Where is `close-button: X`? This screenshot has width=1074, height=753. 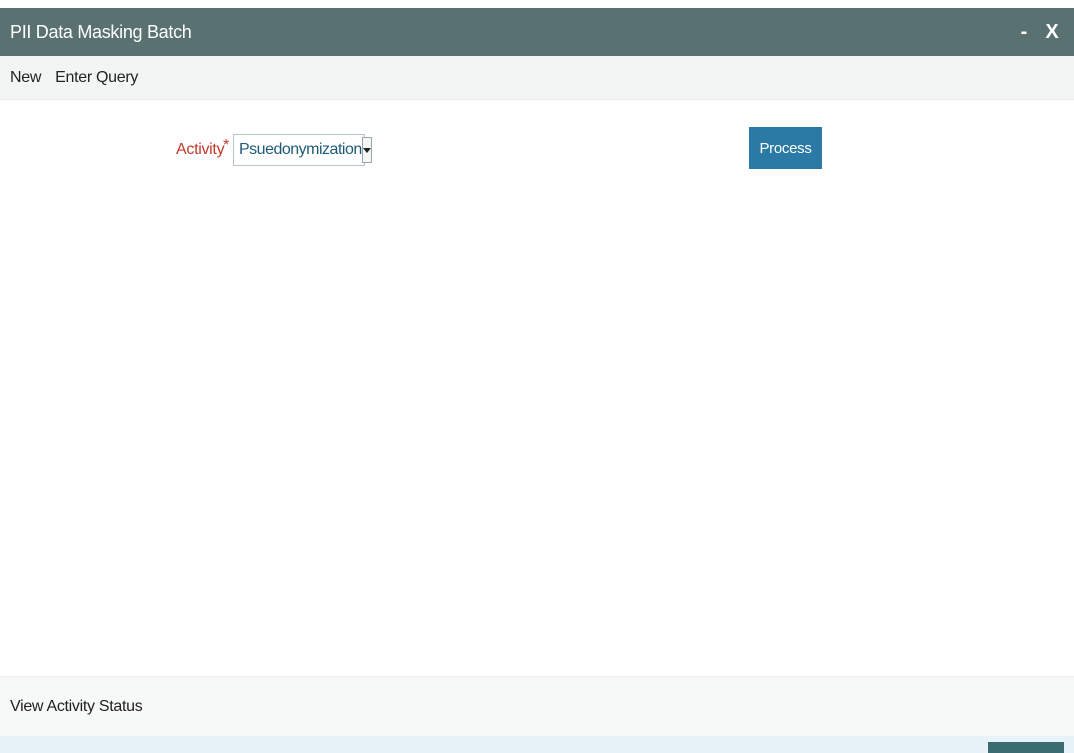 close-button: X is located at coordinates (1052, 32).